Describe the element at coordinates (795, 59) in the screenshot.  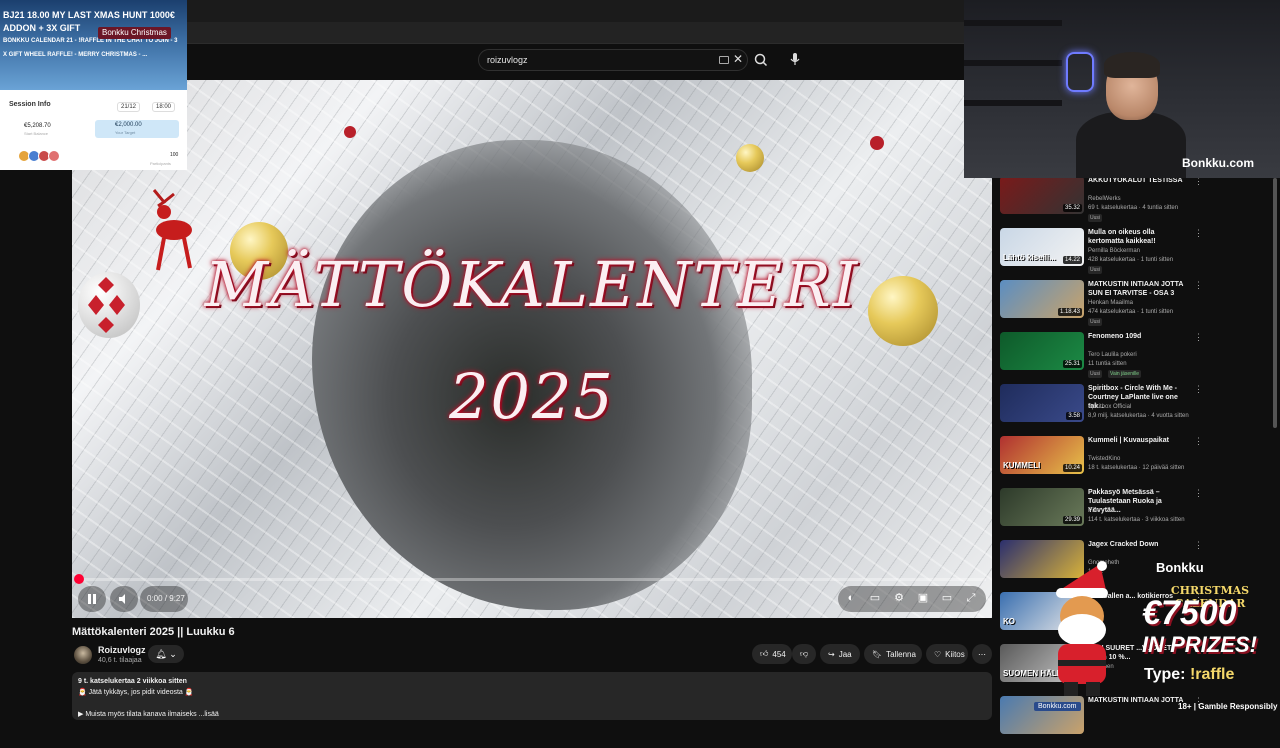
I see `voice-search-button` at that location.